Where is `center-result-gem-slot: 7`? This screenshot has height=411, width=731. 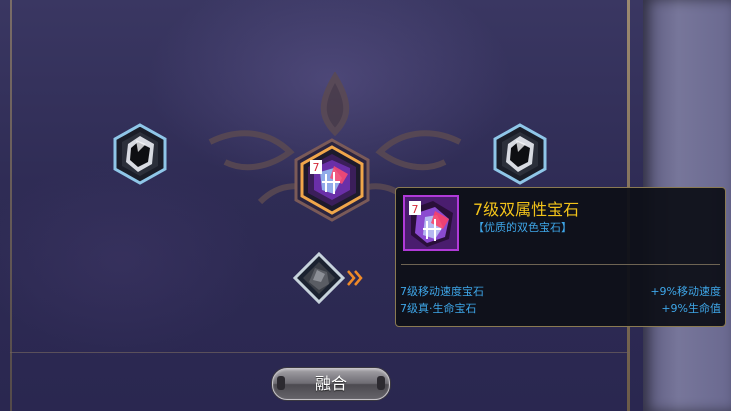
center-result-gem-slot: 7 is located at coordinates (332, 180).